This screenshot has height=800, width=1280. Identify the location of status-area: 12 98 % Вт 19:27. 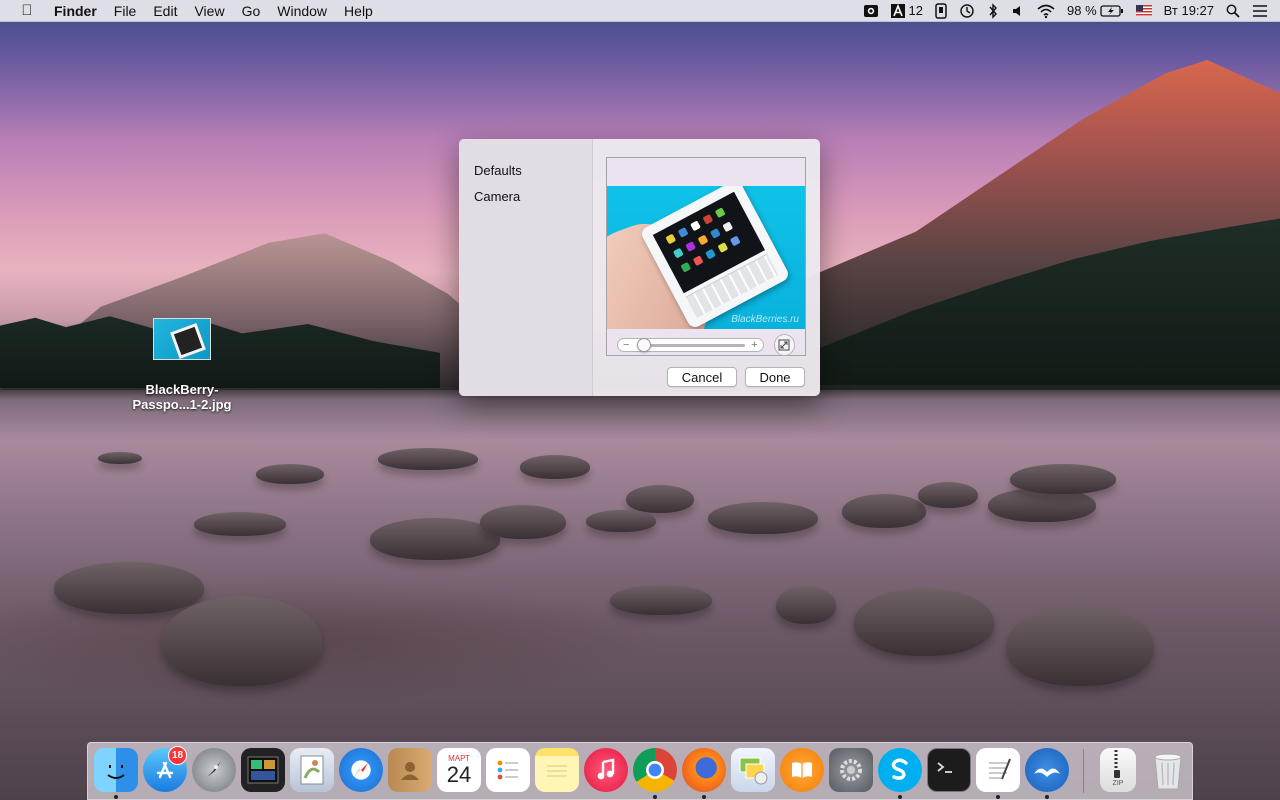
(1065, 11).